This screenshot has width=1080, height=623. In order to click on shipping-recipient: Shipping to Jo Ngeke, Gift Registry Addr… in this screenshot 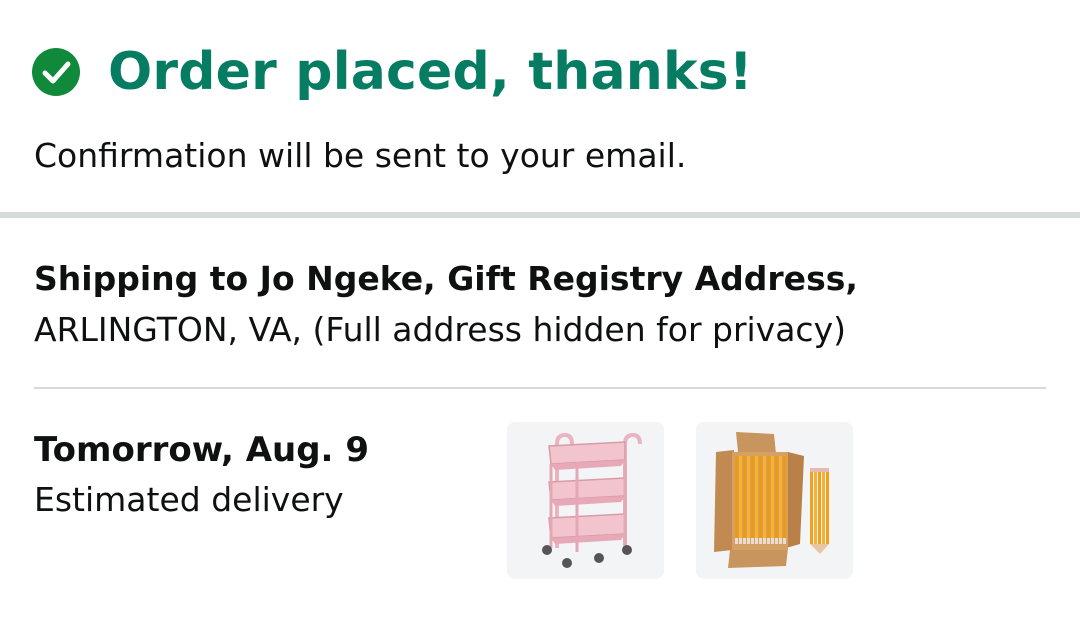, I will do `click(446, 278)`.